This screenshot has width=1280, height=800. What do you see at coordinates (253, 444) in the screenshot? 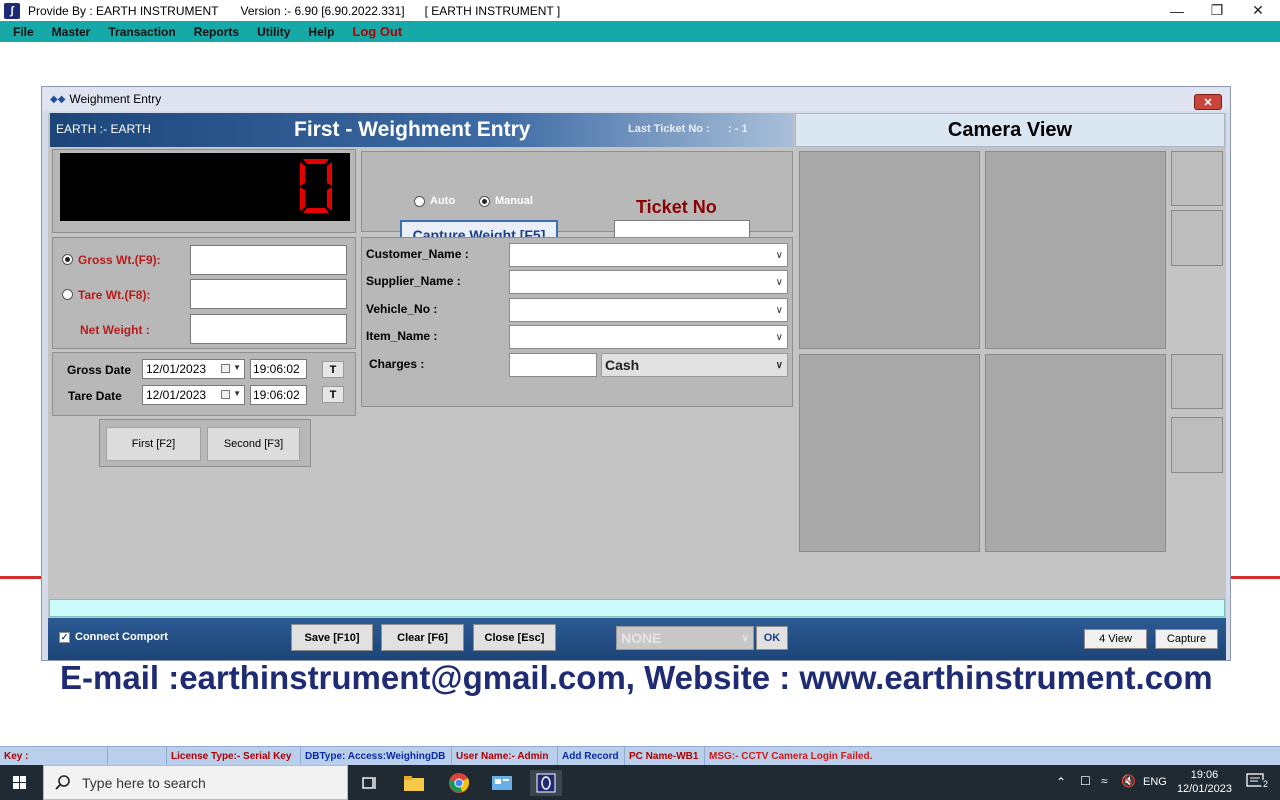
I see `second-weighment-button: Second [F3]` at bounding box center [253, 444].